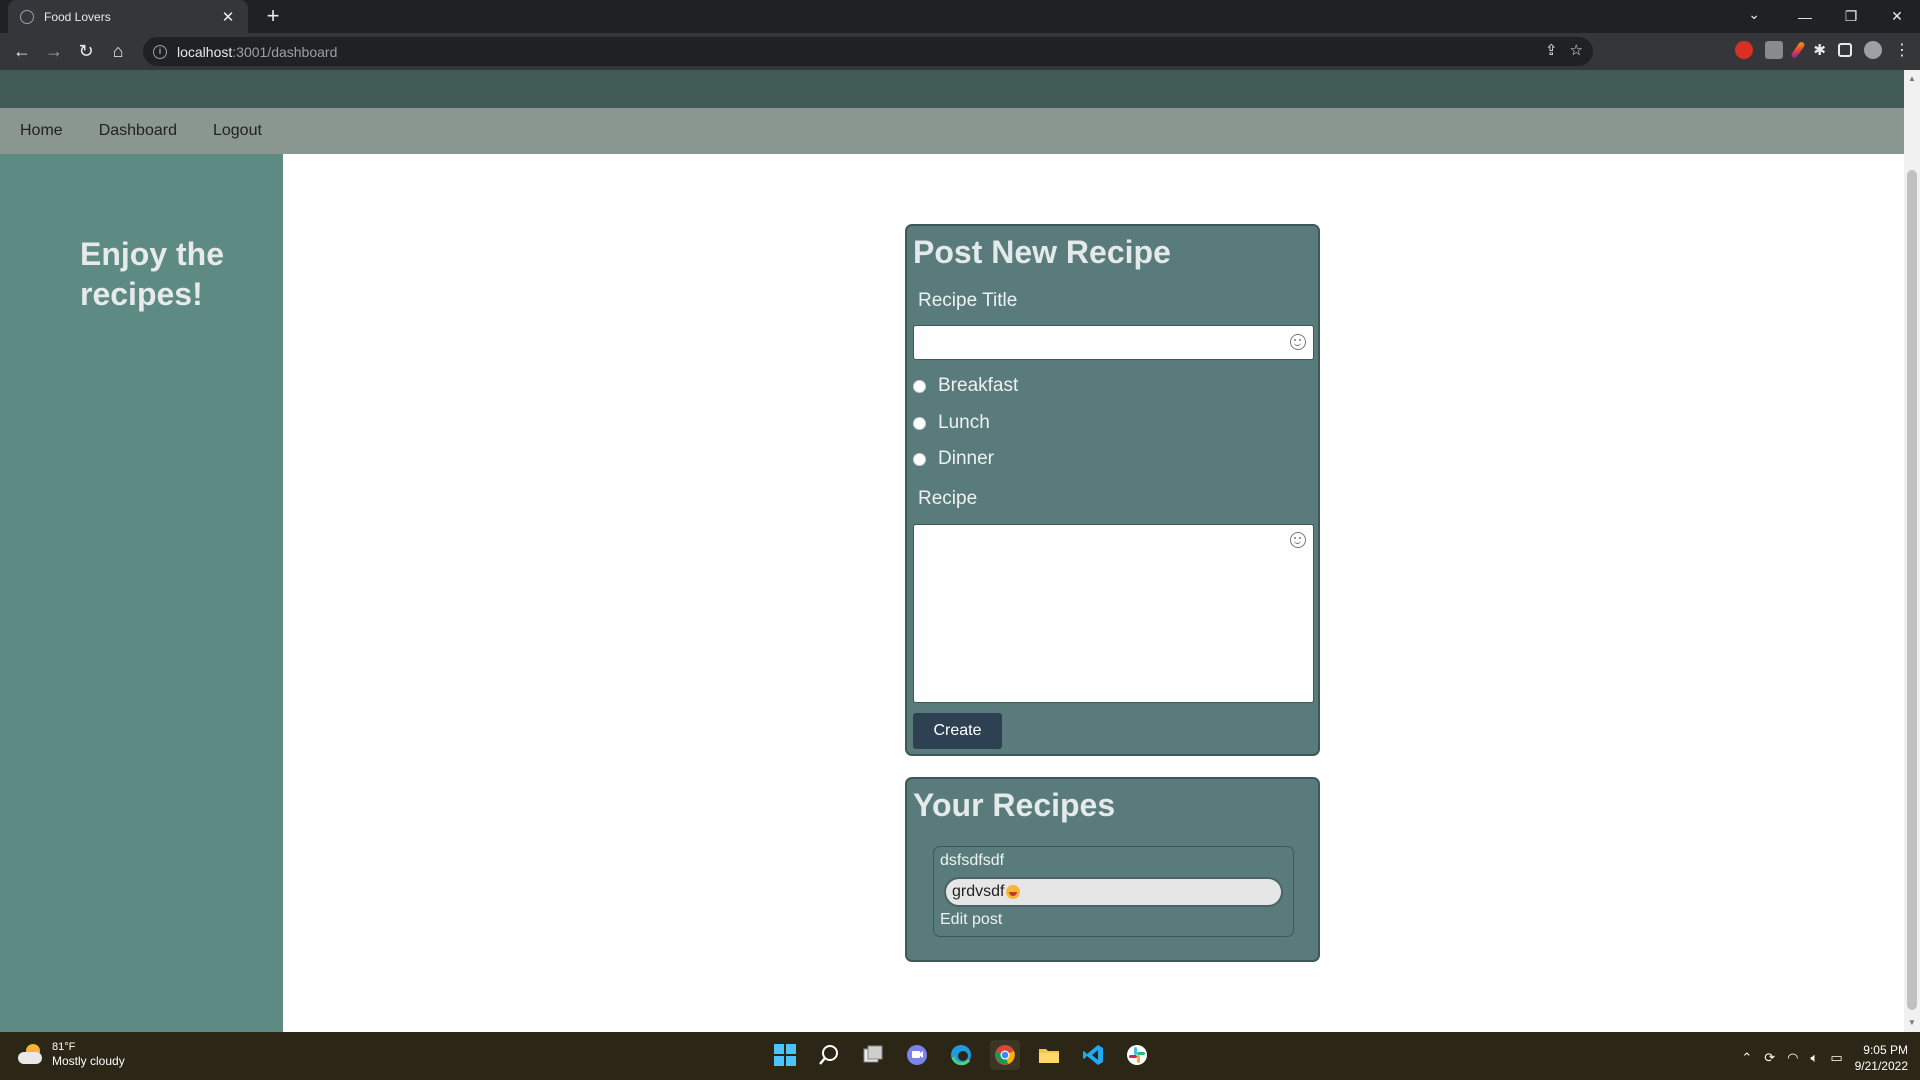 This screenshot has height=1080, width=1920. I want to click on clock: 9:05 PM 9/21/2022, so click(1881, 1058).